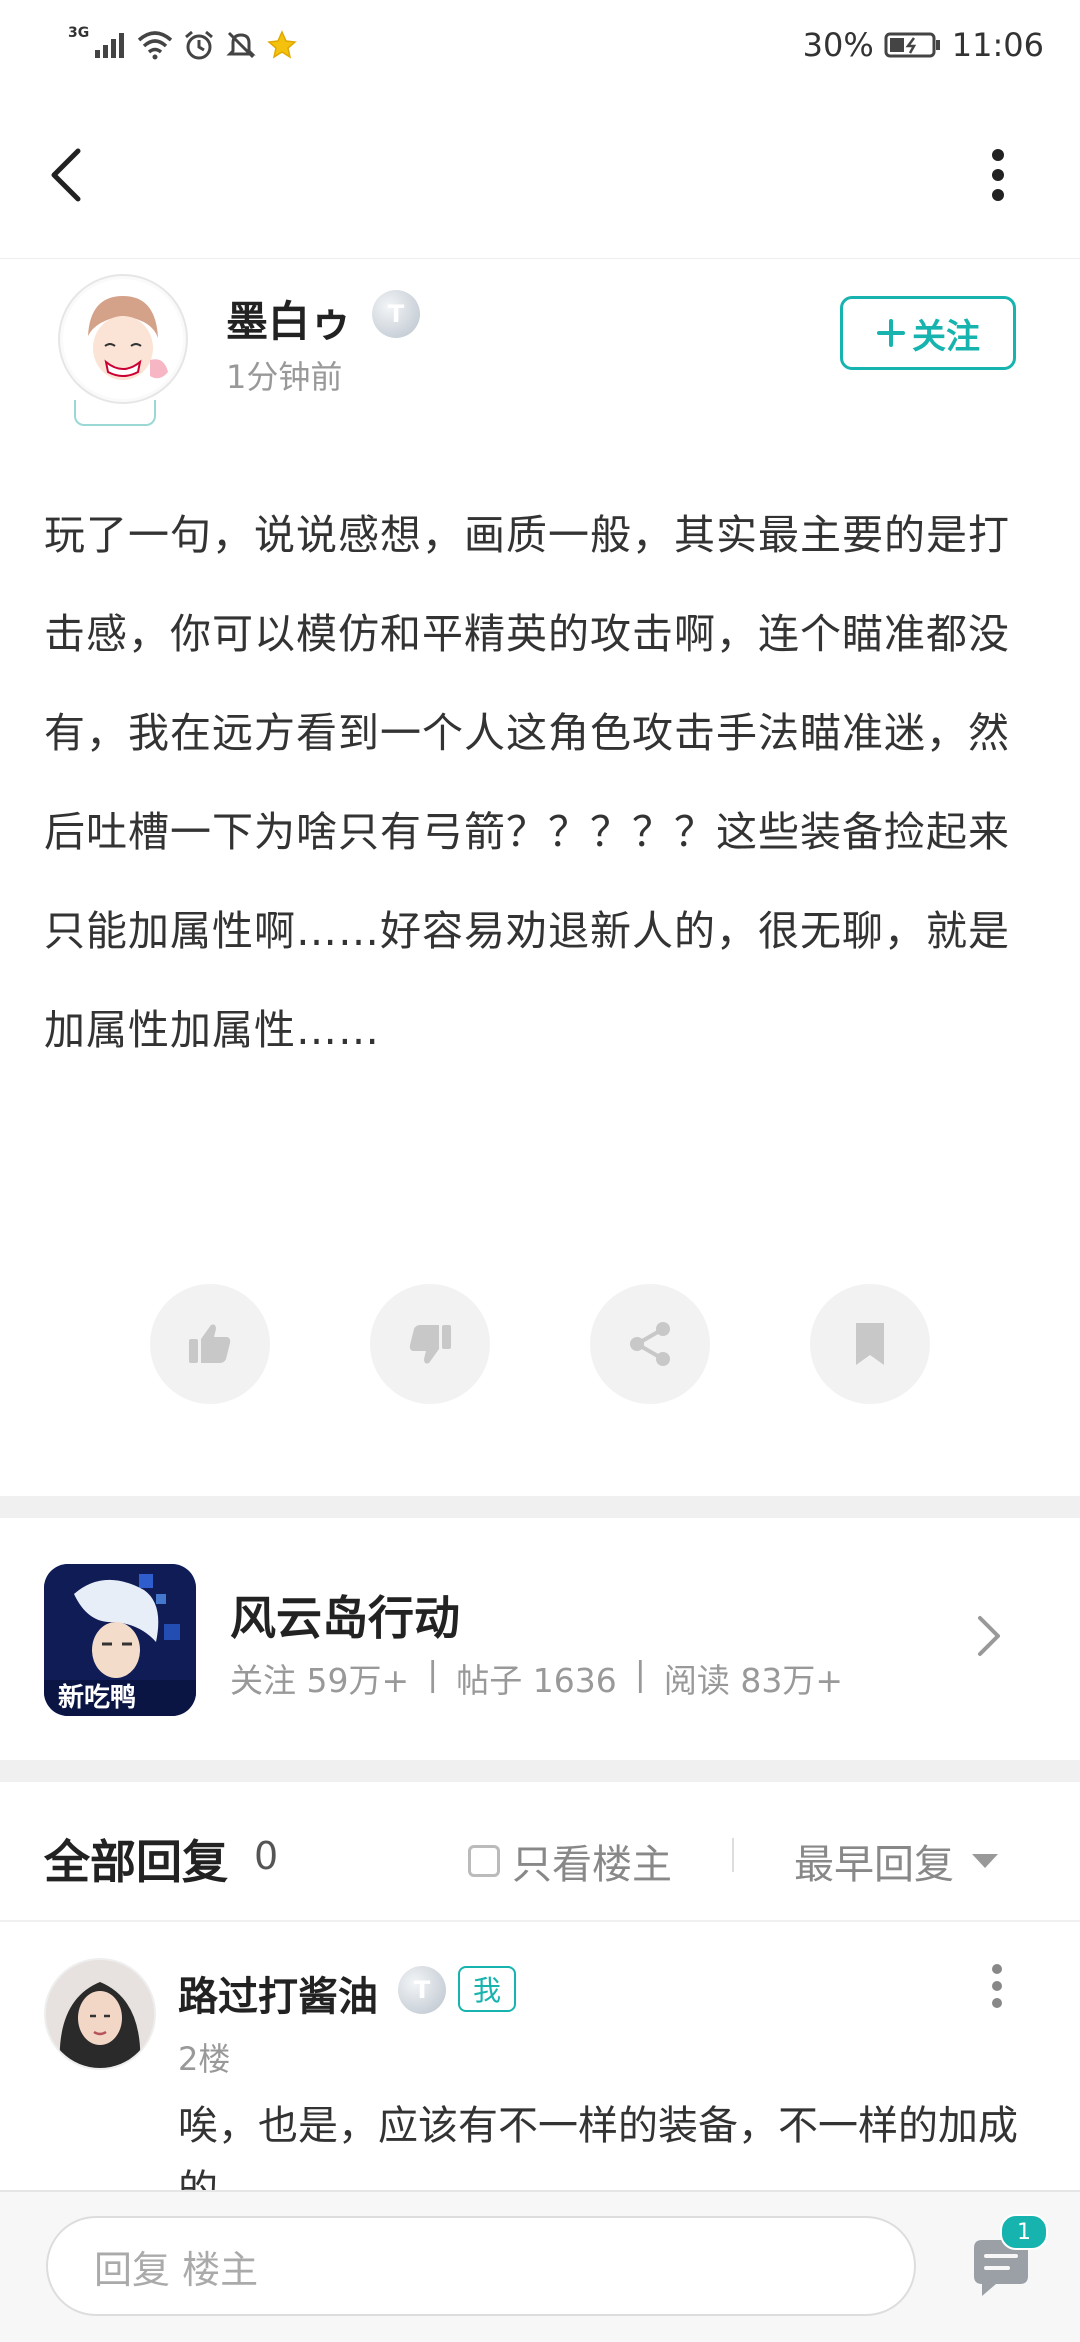  Describe the element at coordinates (985, 1861) in the screenshot. I see `caret-down-icon` at that location.